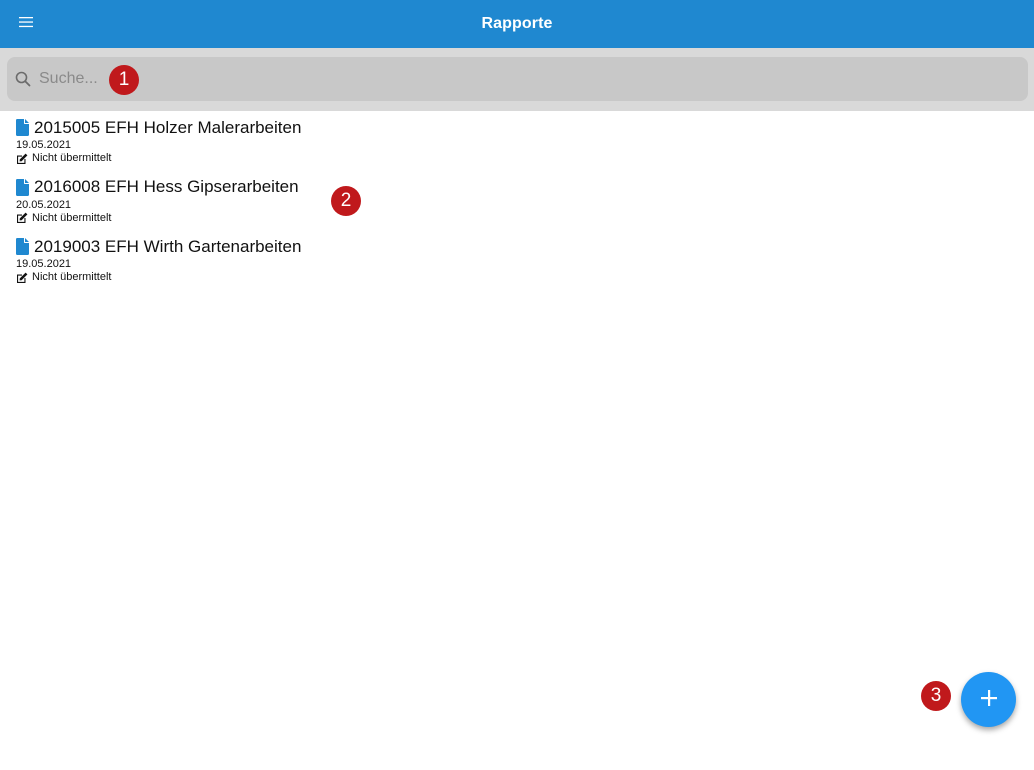 The image size is (1034, 770). What do you see at coordinates (166, 186) in the screenshot?
I see `report-title: 2016008 EFH Hess Gipserarbeiten` at bounding box center [166, 186].